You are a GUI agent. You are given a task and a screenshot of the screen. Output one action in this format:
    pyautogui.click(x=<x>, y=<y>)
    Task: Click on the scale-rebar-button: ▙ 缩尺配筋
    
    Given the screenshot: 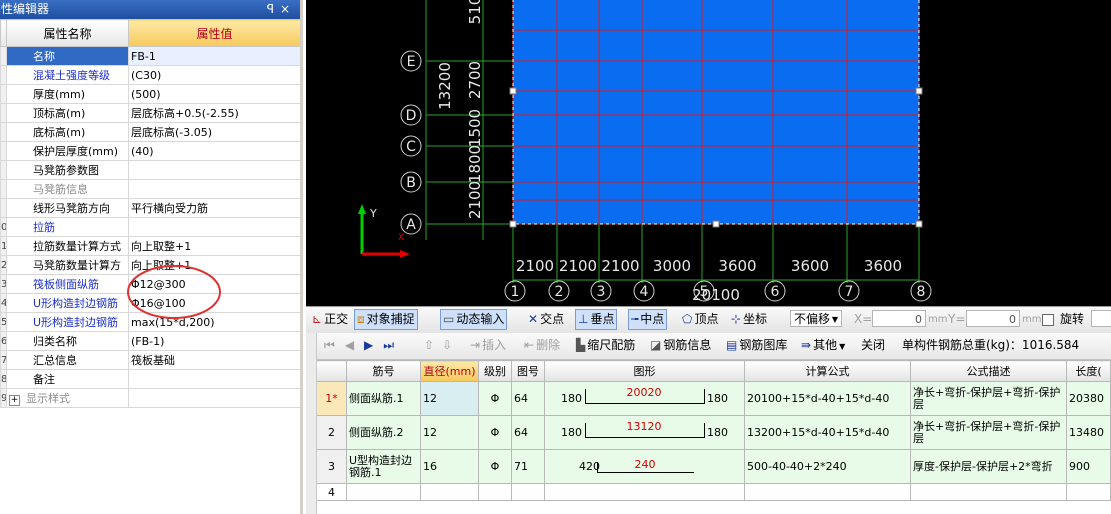 What is the action you would take?
    pyautogui.click(x=605, y=345)
    